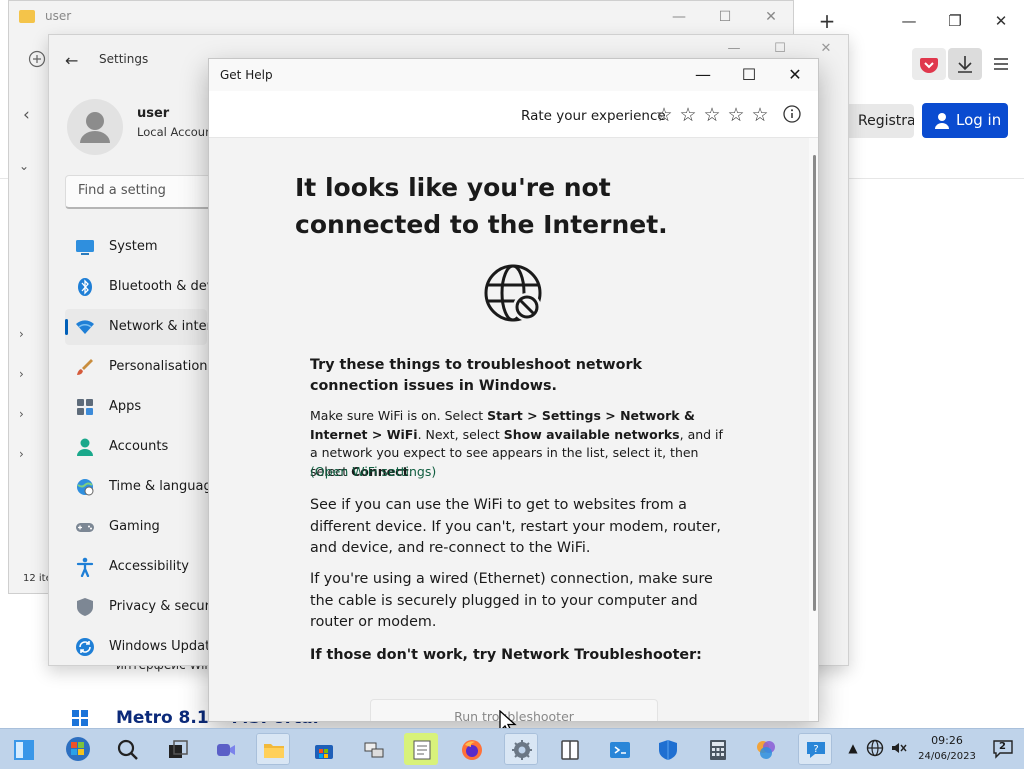  What do you see at coordinates (127, 749) in the screenshot?
I see `search-button` at bounding box center [127, 749].